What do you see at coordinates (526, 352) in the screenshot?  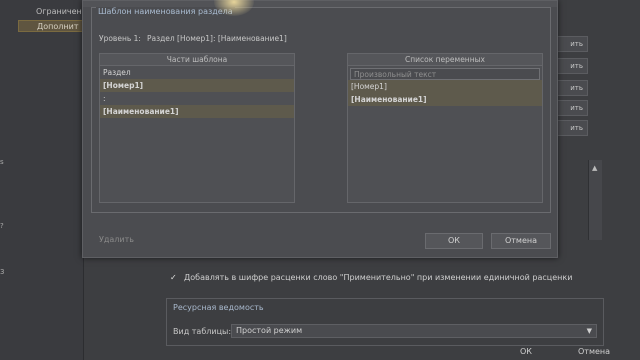 I see `background-ok-button: ОК` at bounding box center [526, 352].